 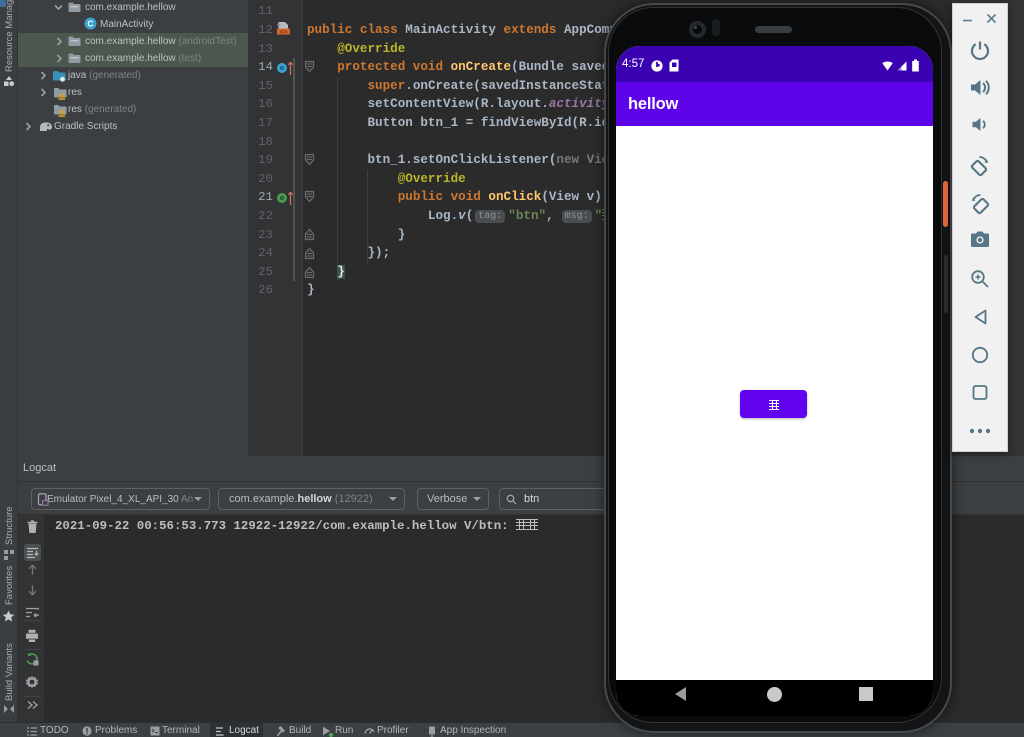 What do you see at coordinates (90, 24) in the screenshot?
I see `svg-text: C` at bounding box center [90, 24].